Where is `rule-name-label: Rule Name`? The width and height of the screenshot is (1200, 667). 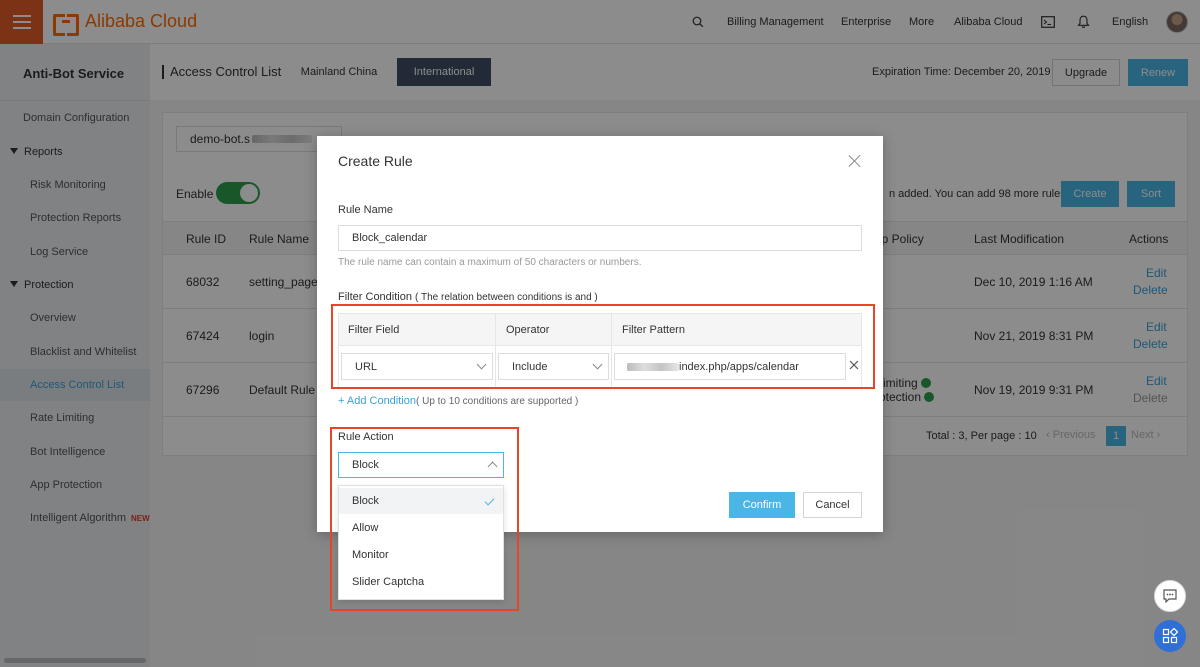
rule-name-label: Rule Name is located at coordinates (366, 210).